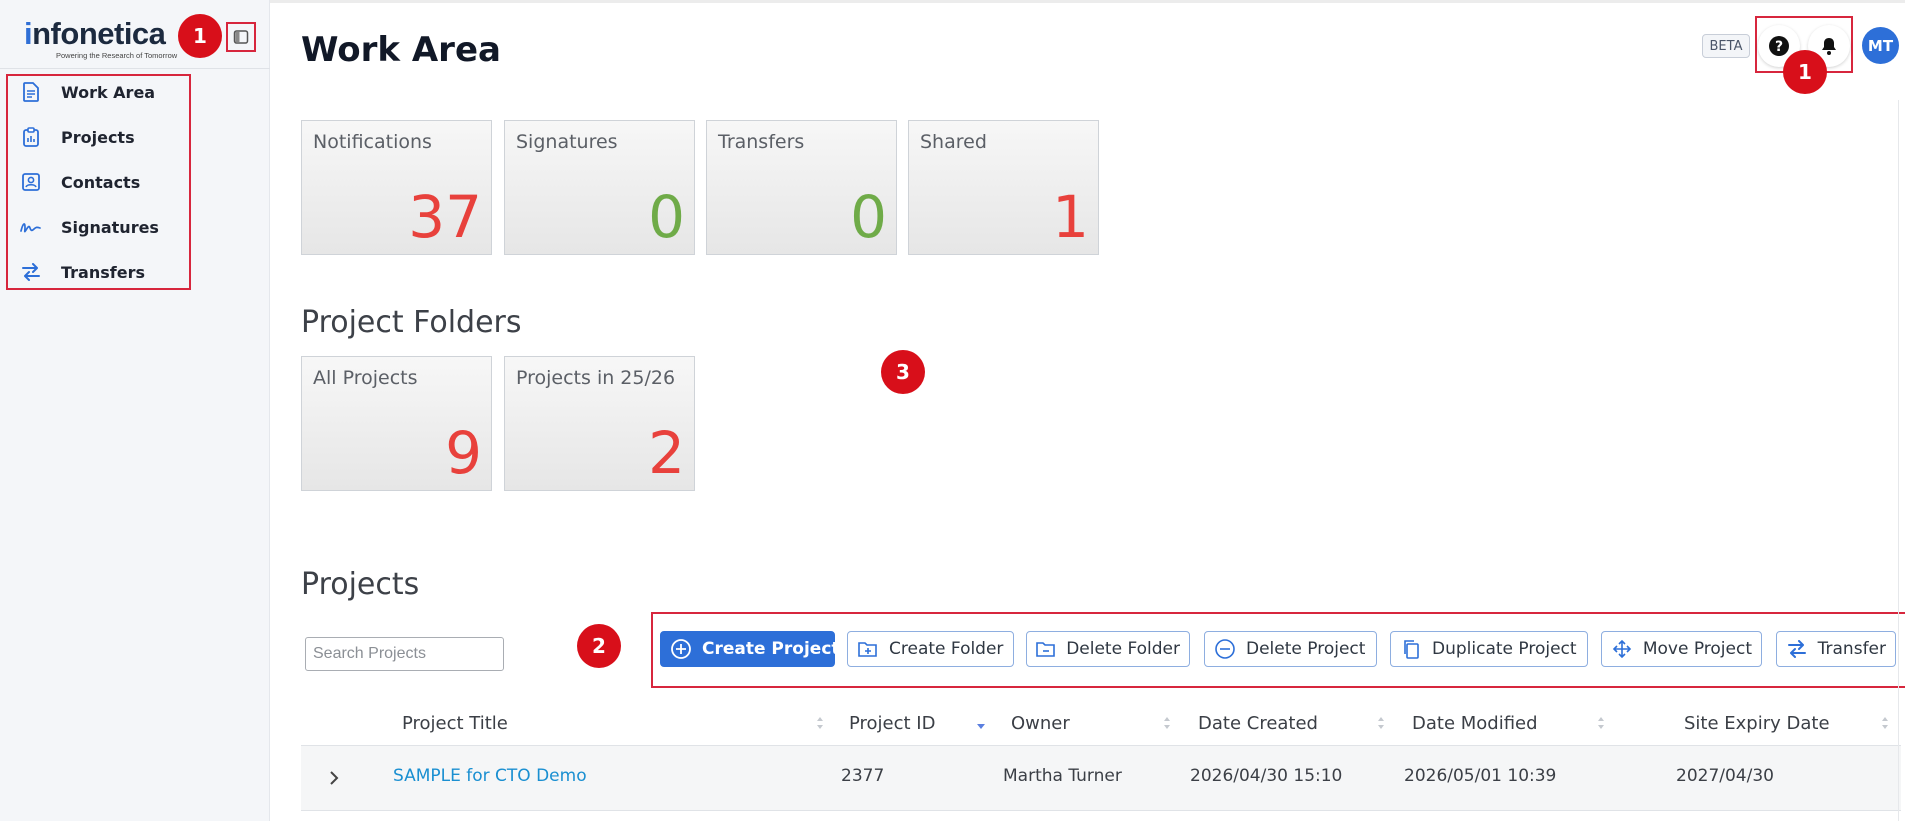 This screenshot has height=821, width=1905. What do you see at coordinates (1258, 723) in the screenshot?
I see `column-header-date-created: Date Created` at bounding box center [1258, 723].